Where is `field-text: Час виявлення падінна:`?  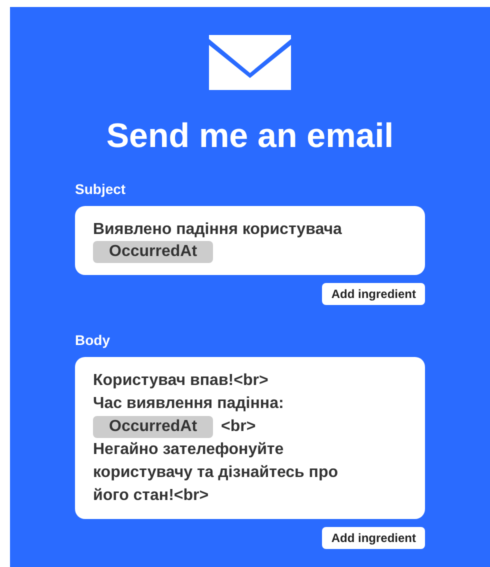
field-text: Час виявлення падінна: is located at coordinates (188, 404).